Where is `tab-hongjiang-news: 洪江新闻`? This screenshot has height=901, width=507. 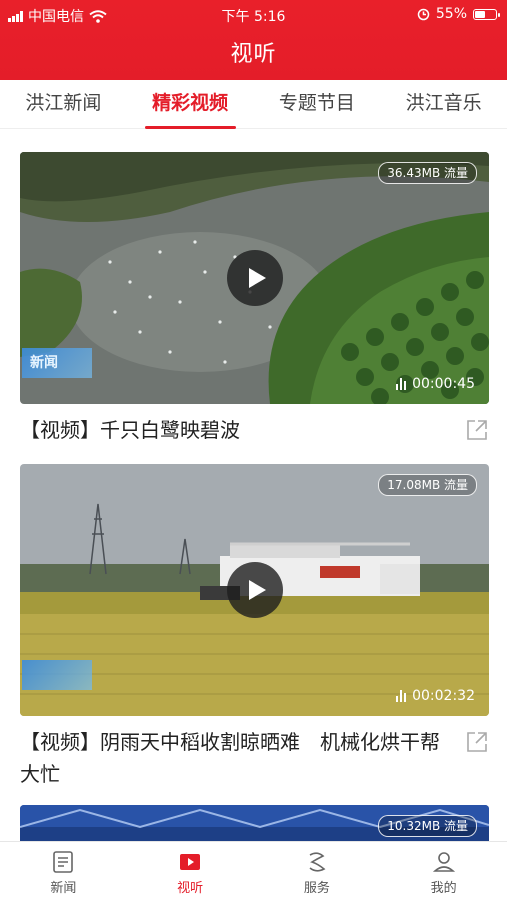
tab-hongjiang-news: 洪江新闻 is located at coordinates (63, 104).